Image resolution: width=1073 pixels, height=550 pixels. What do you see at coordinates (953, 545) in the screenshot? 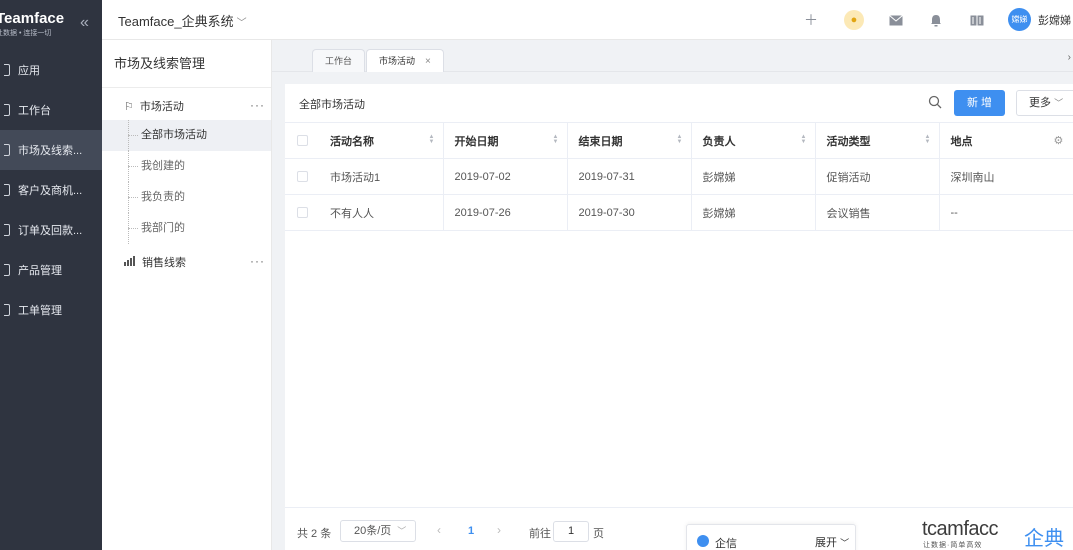
I see `watermark-slogan: 让数据·简单高效` at bounding box center [953, 545].